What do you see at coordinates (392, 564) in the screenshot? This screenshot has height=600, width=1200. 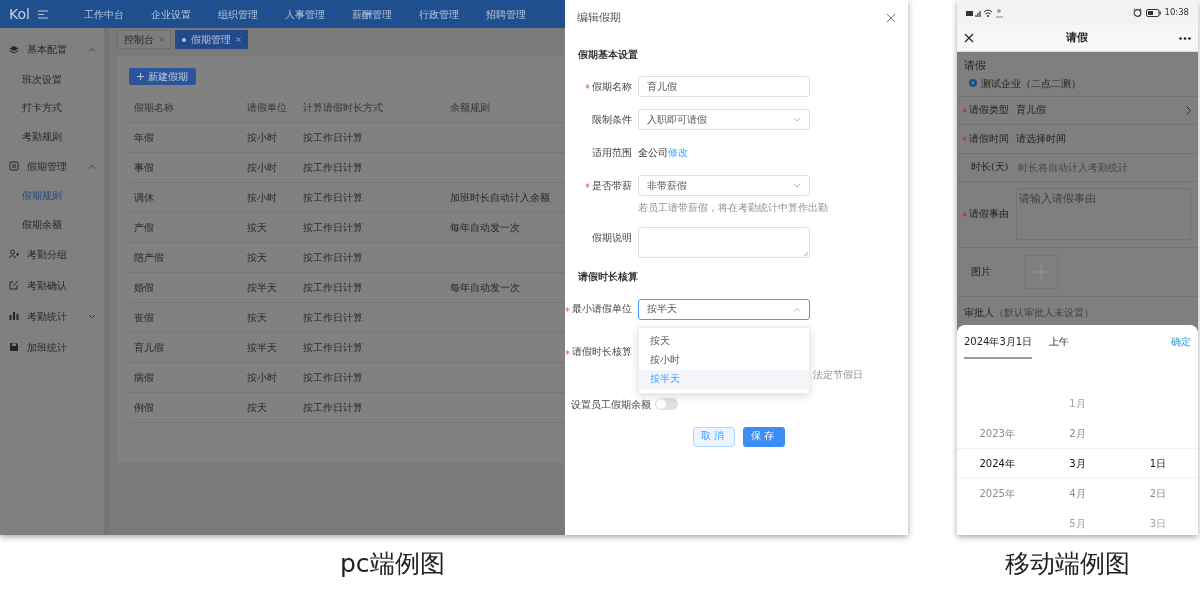 I see `caption: pc端例图` at bounding box center [392, 564].